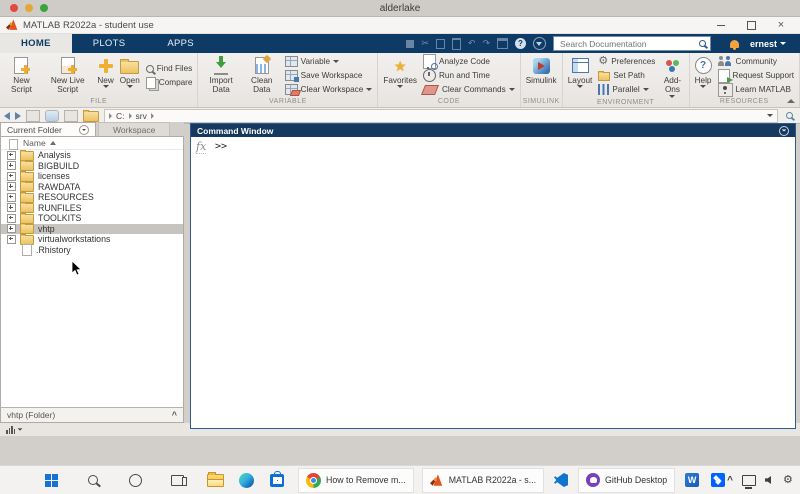 This screenshot has height=494, width=800. Describe the element at coordinates (730, 480) in the screenshot. I see `tray-expand-icon: ^` at that location.